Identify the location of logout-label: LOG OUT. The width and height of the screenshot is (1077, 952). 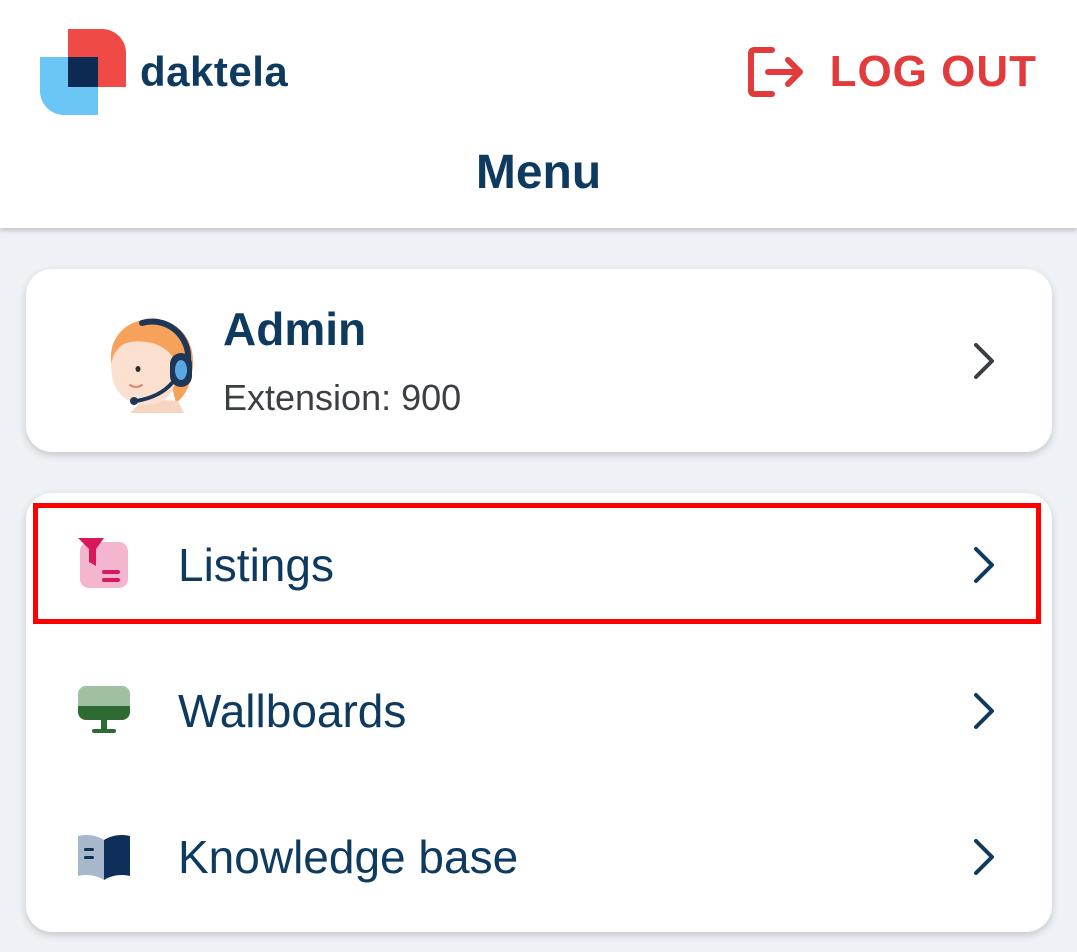
(933, 71).